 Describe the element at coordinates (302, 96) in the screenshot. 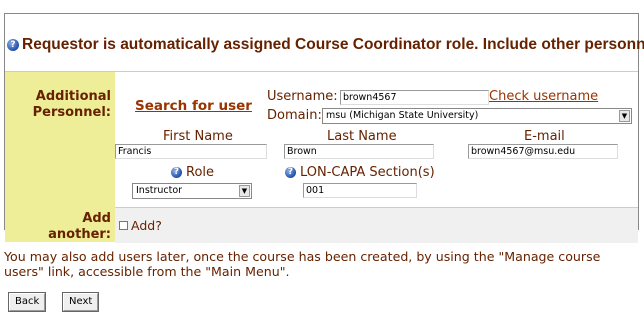

I see `username-label: Username:` at that location.